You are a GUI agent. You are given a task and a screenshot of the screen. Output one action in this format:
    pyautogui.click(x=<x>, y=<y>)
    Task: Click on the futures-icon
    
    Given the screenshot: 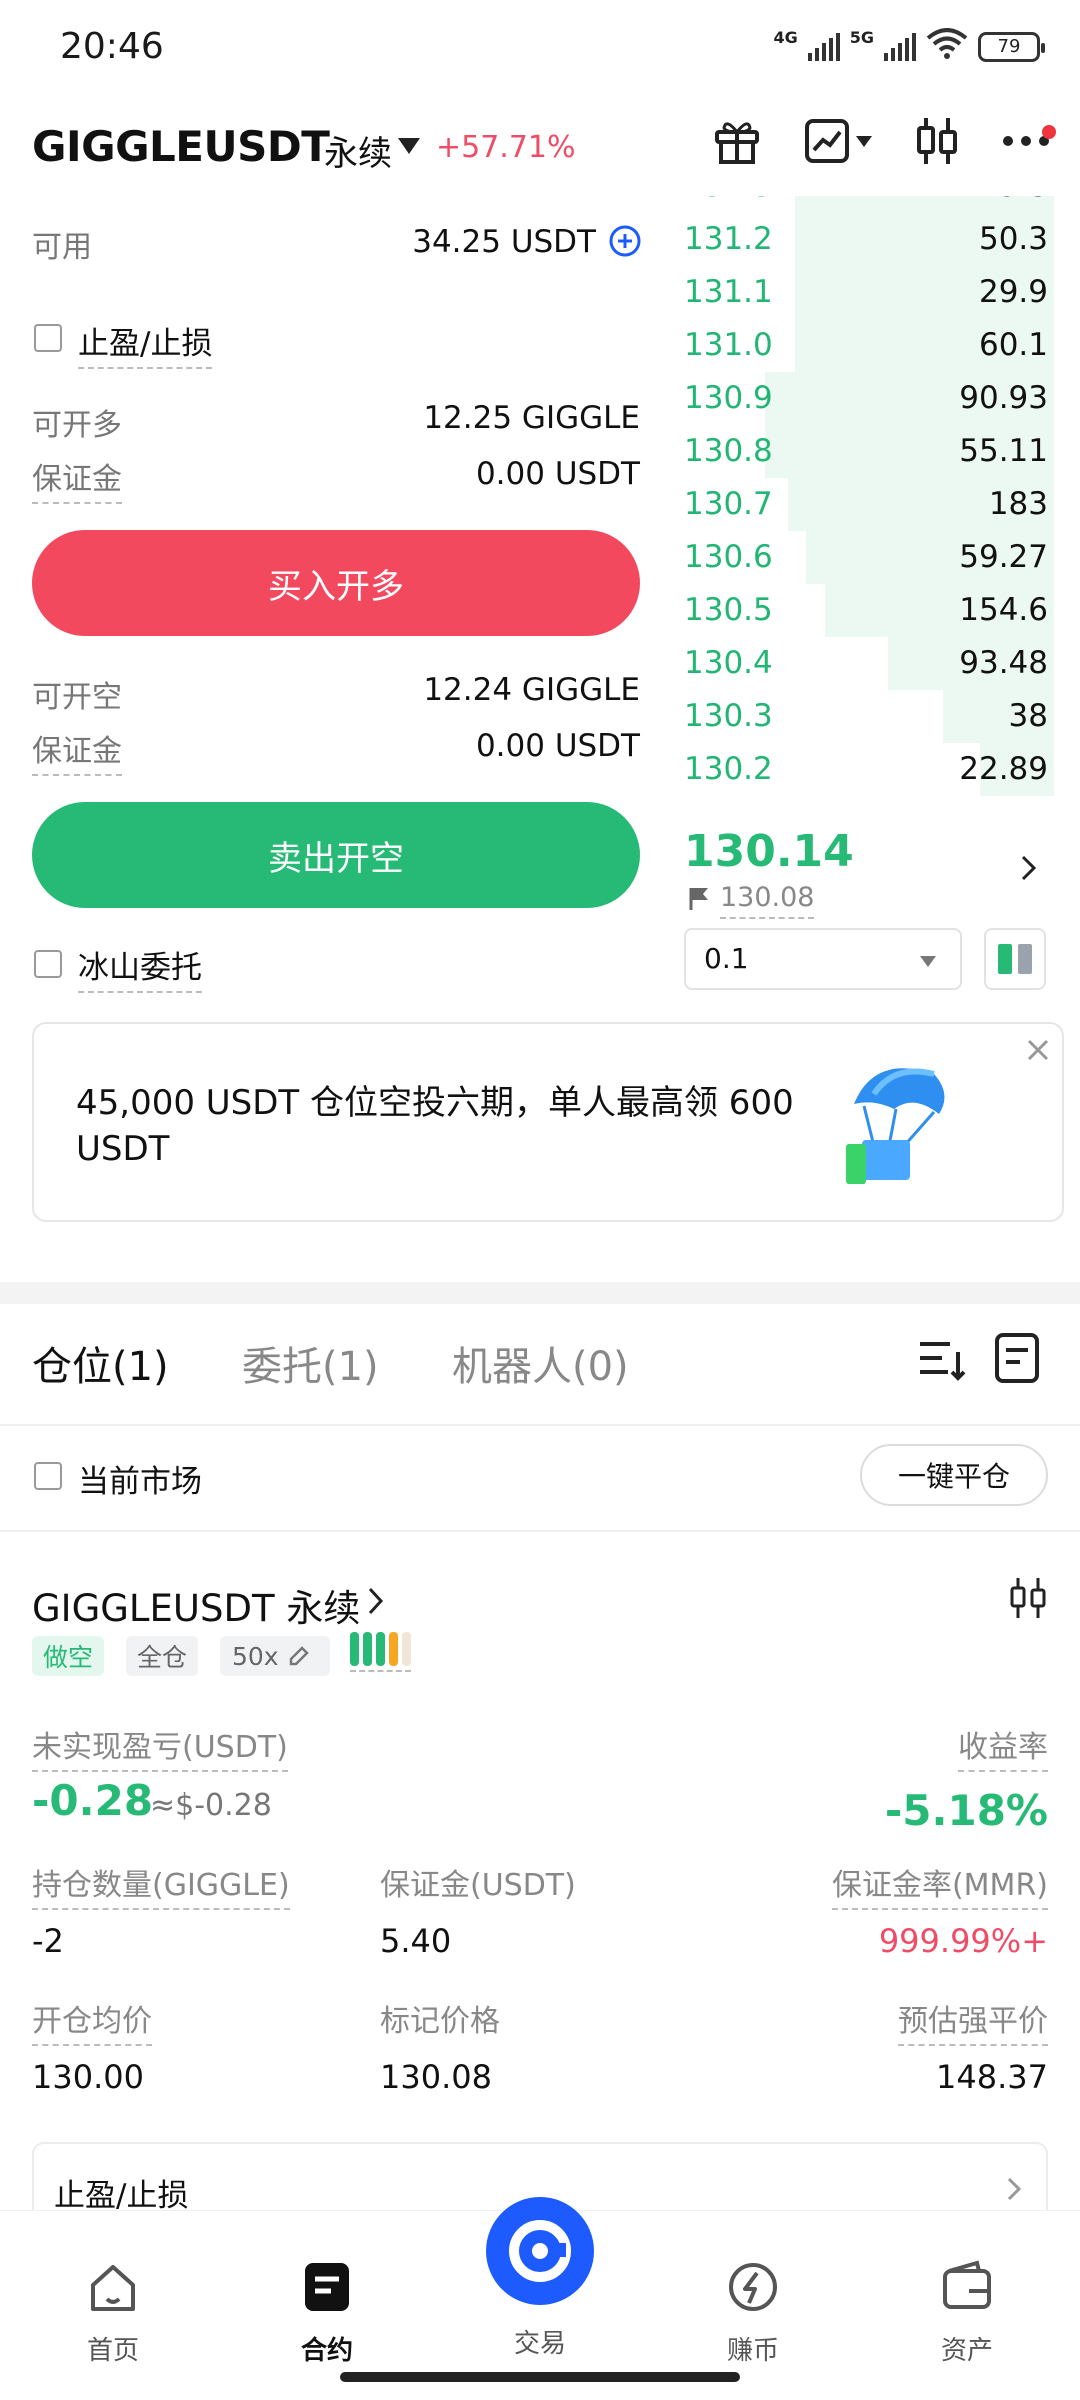 What is the action you would take?
    pyautogui.click(x=327, y=2287)
    